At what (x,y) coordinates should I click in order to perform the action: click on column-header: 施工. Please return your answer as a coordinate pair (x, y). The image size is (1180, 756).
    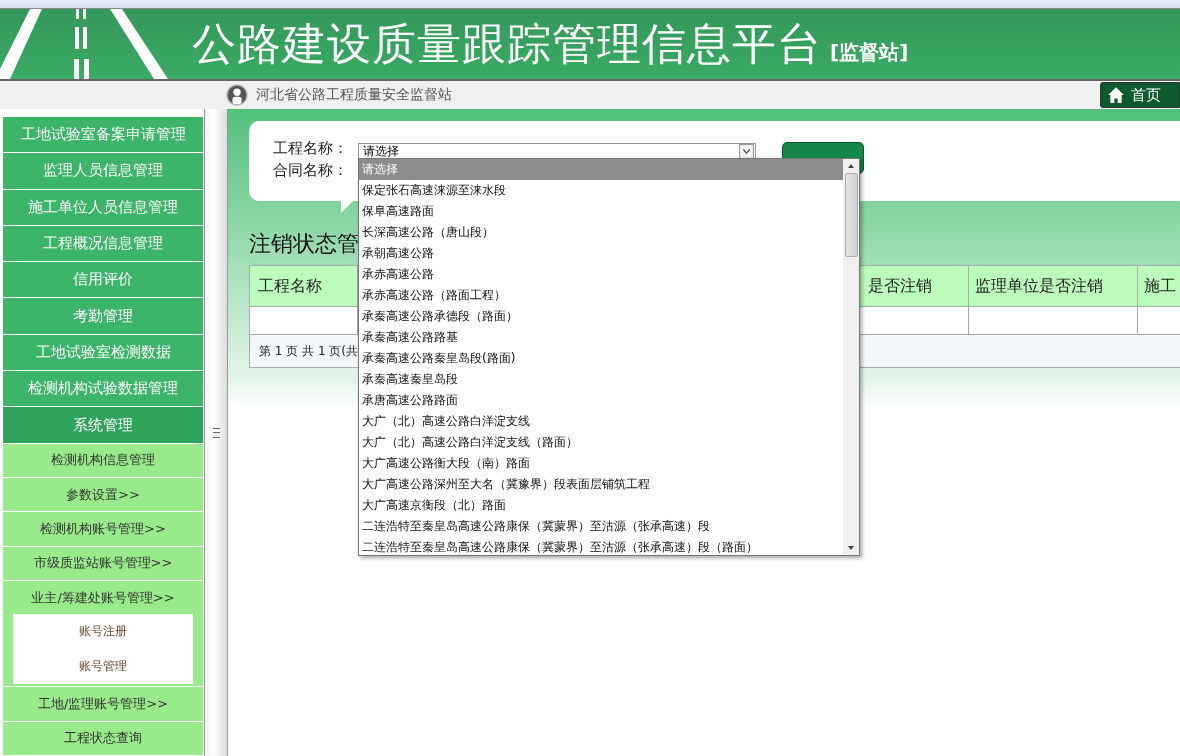
    Looking at the image, I should click on (1160, 285).